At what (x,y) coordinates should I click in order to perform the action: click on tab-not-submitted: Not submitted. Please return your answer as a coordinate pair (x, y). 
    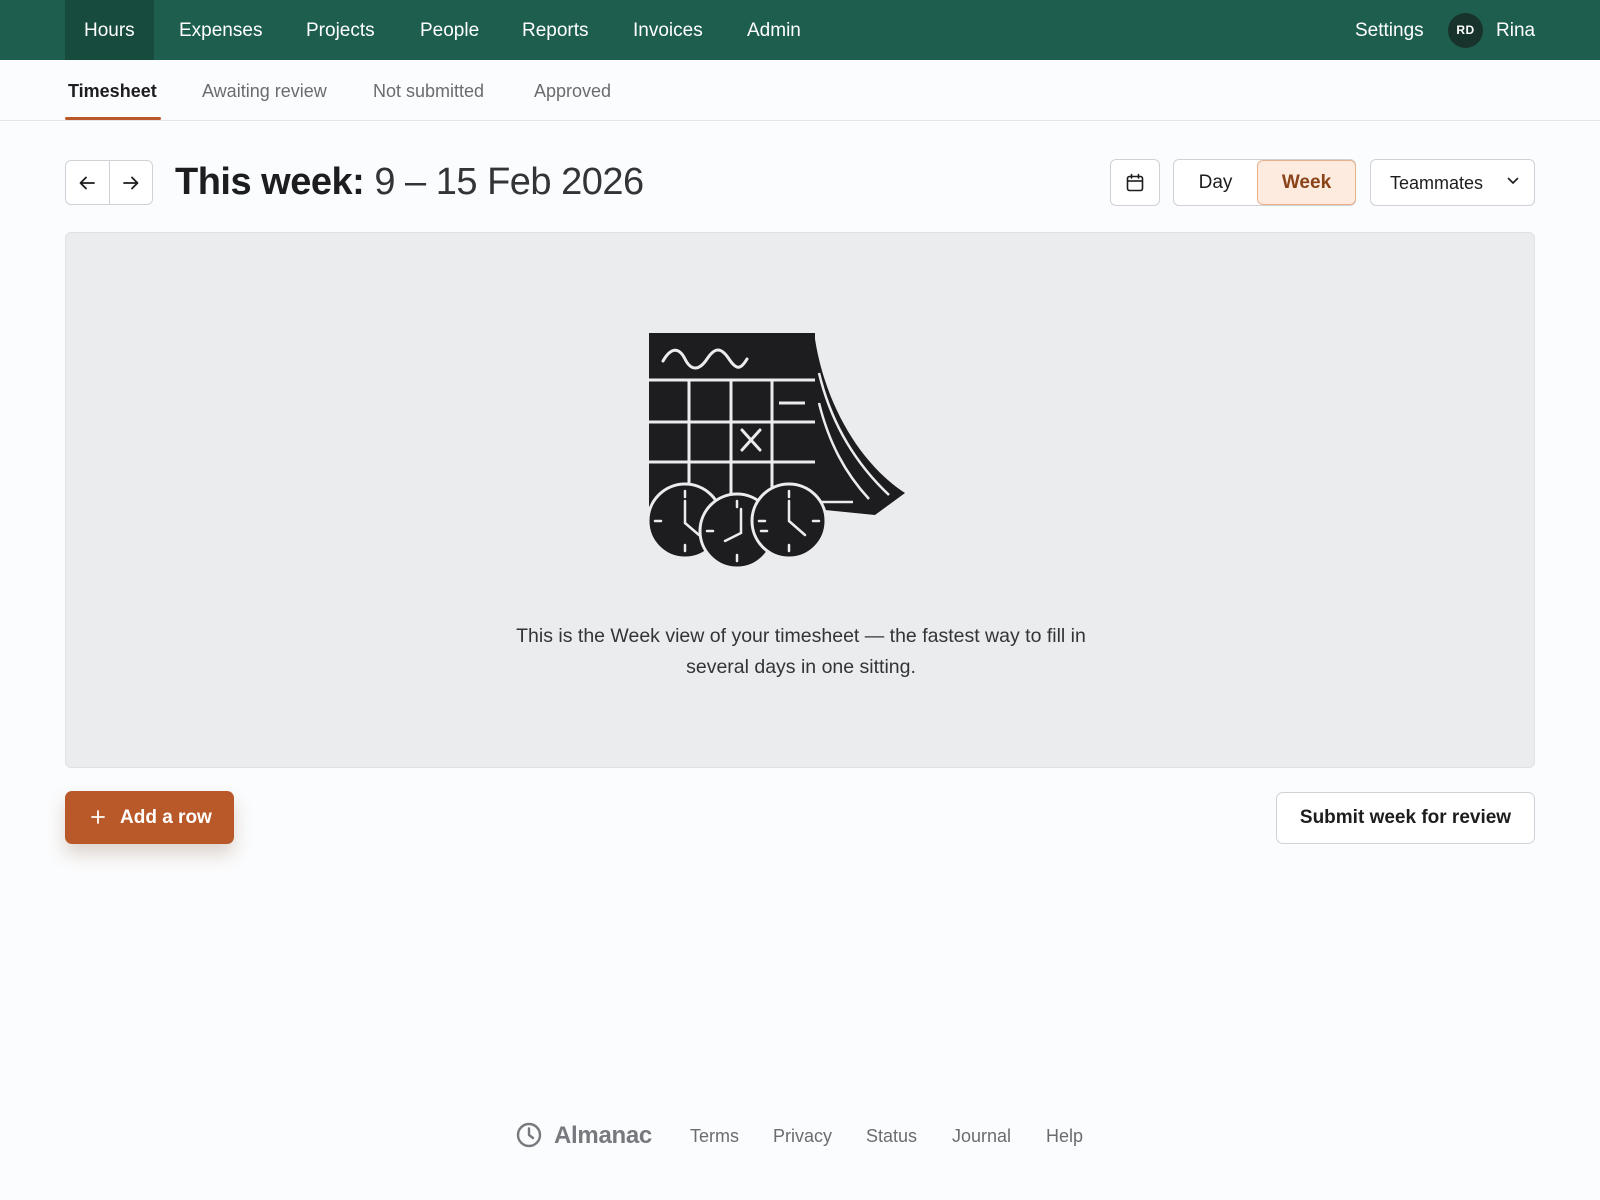
    Looking at the image, I should click on (428, 90).